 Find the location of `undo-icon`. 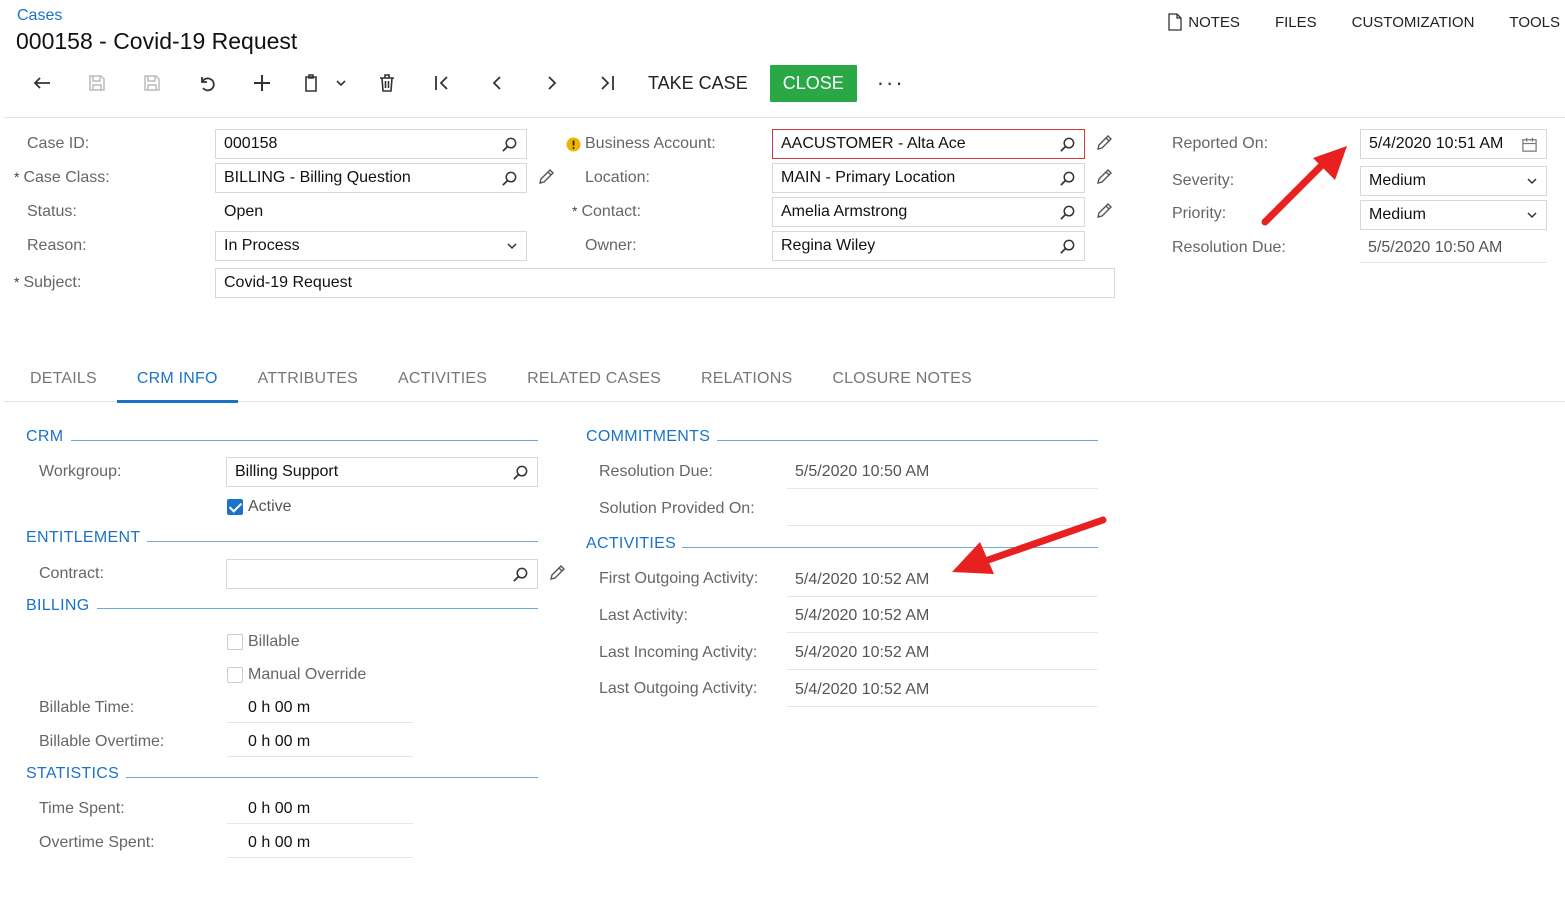

undo-icon is located at coordinates (207, 84).